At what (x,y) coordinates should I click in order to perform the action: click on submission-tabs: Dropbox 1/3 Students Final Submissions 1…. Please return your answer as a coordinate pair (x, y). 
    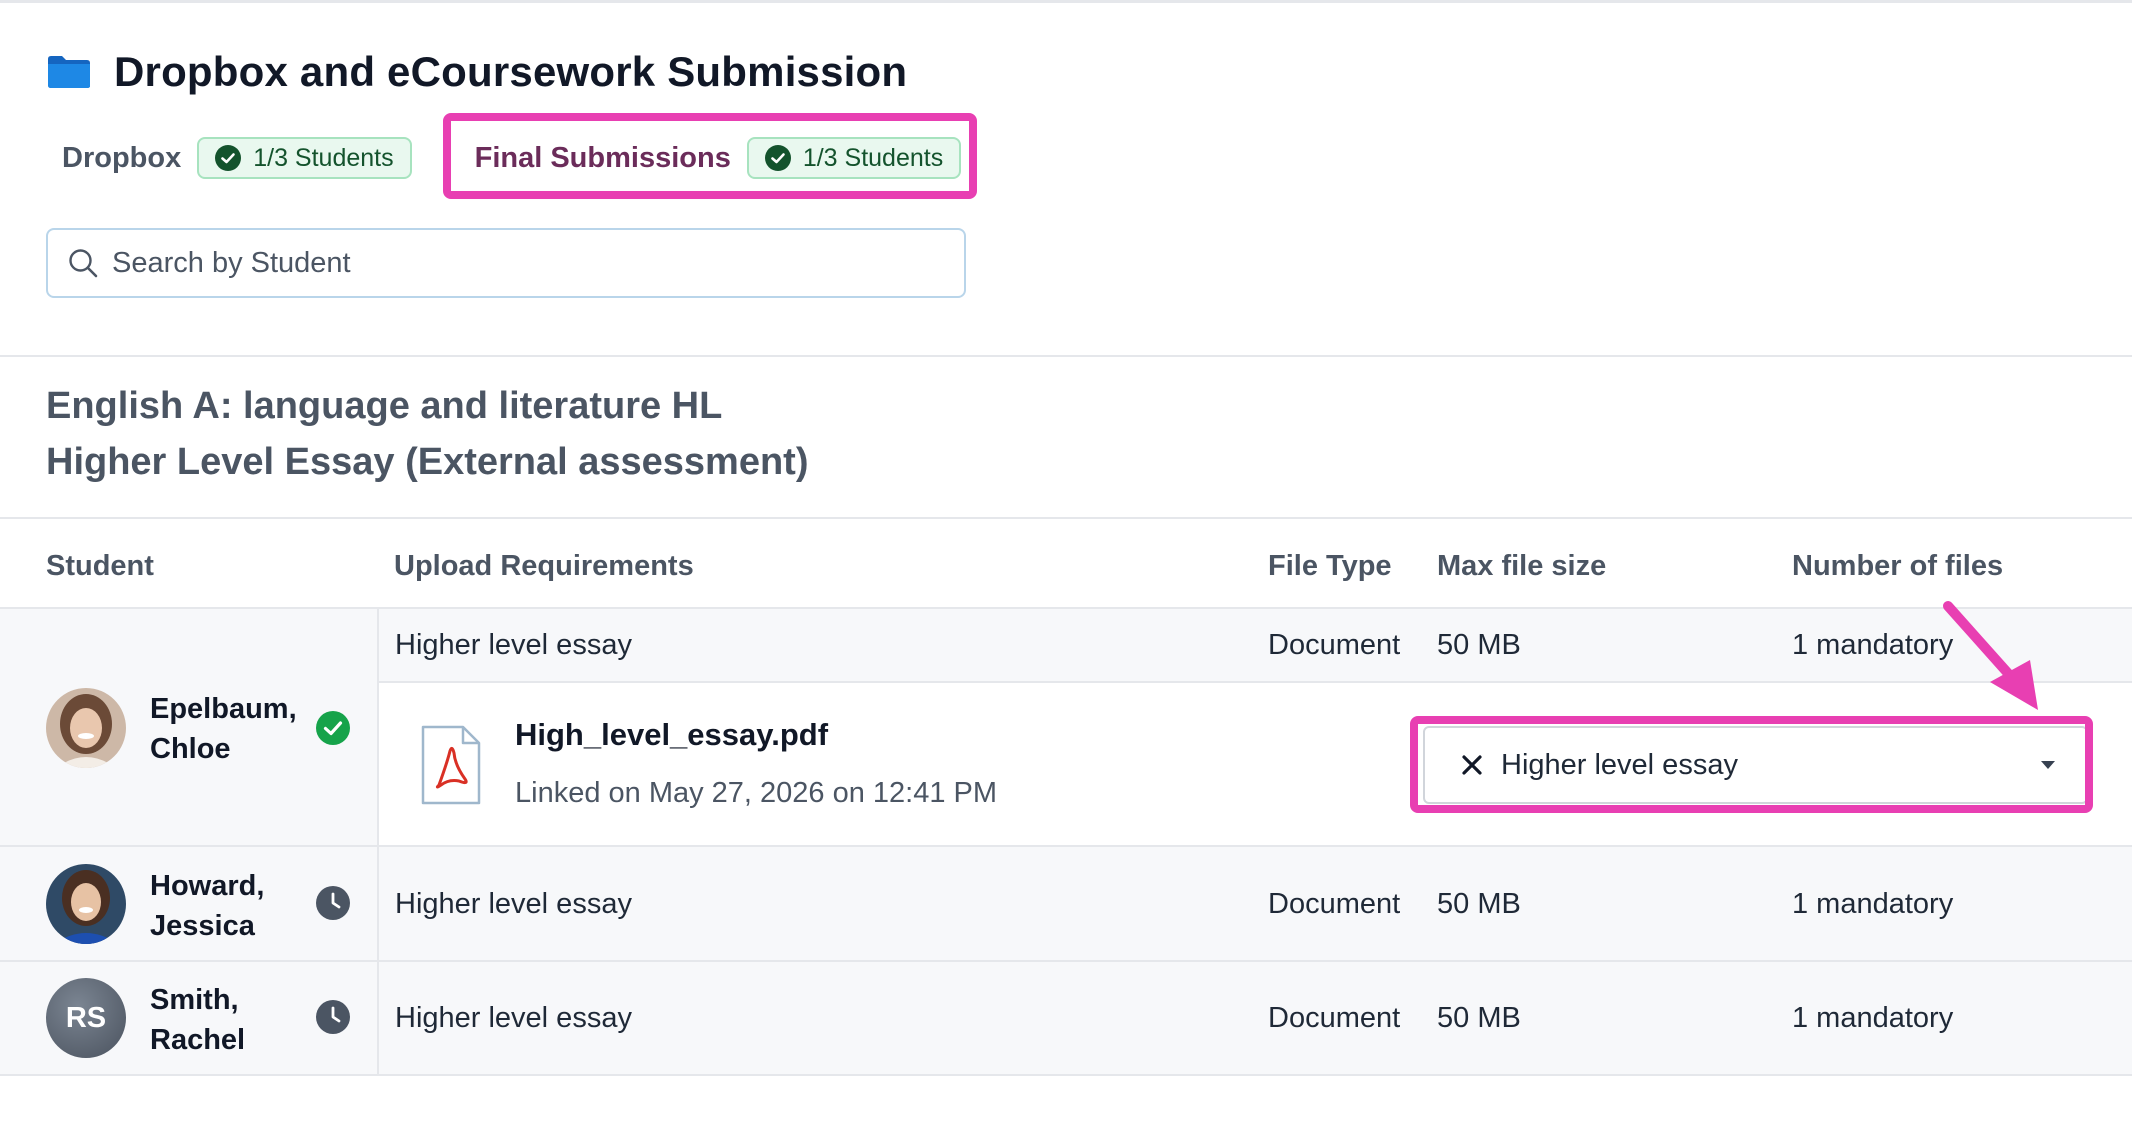
    Looking at the image, I should click on (512, 158).